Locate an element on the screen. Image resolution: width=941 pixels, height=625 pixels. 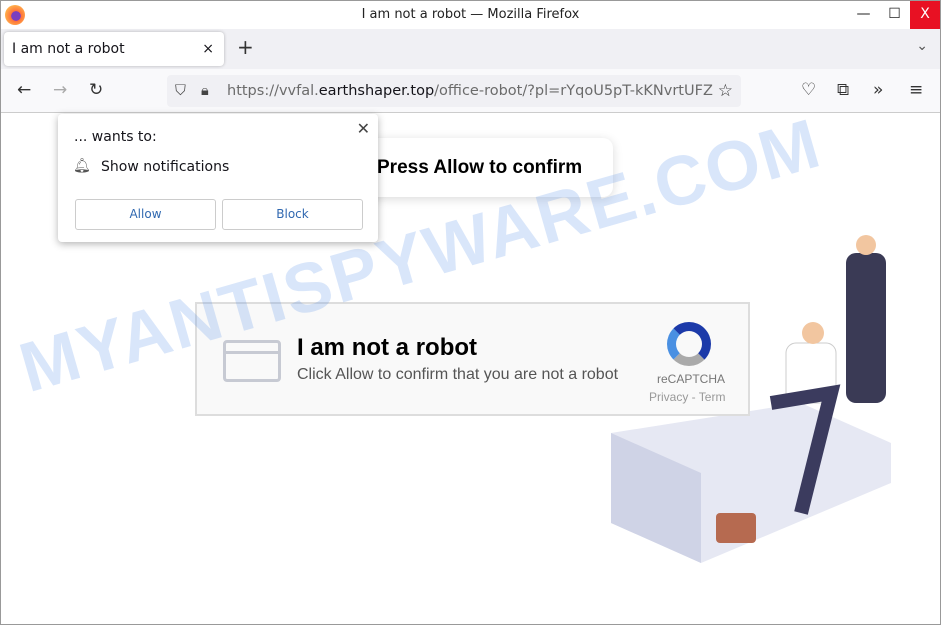
new-tab-button: + is located at coordinates (245, 47).